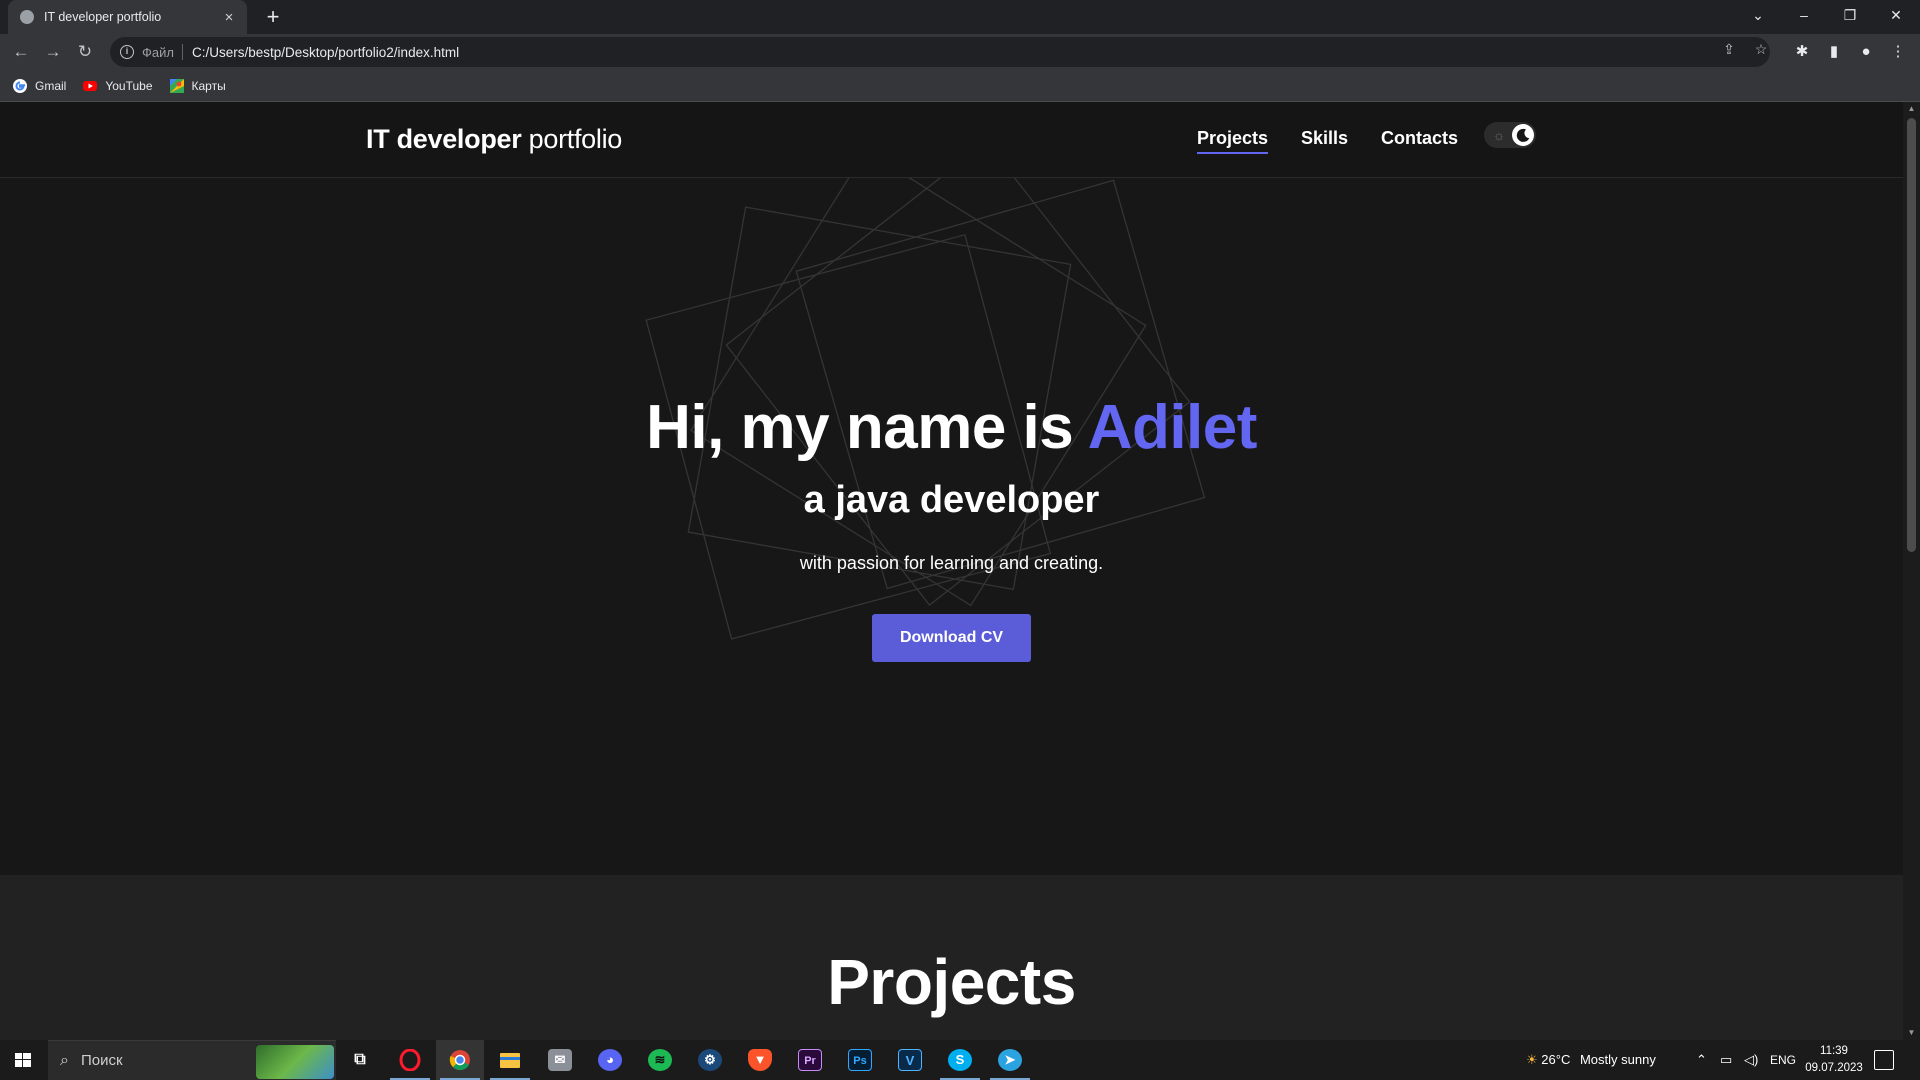  I want to click on page-scrollbar: ▲ ▼, so click(1911, 571).